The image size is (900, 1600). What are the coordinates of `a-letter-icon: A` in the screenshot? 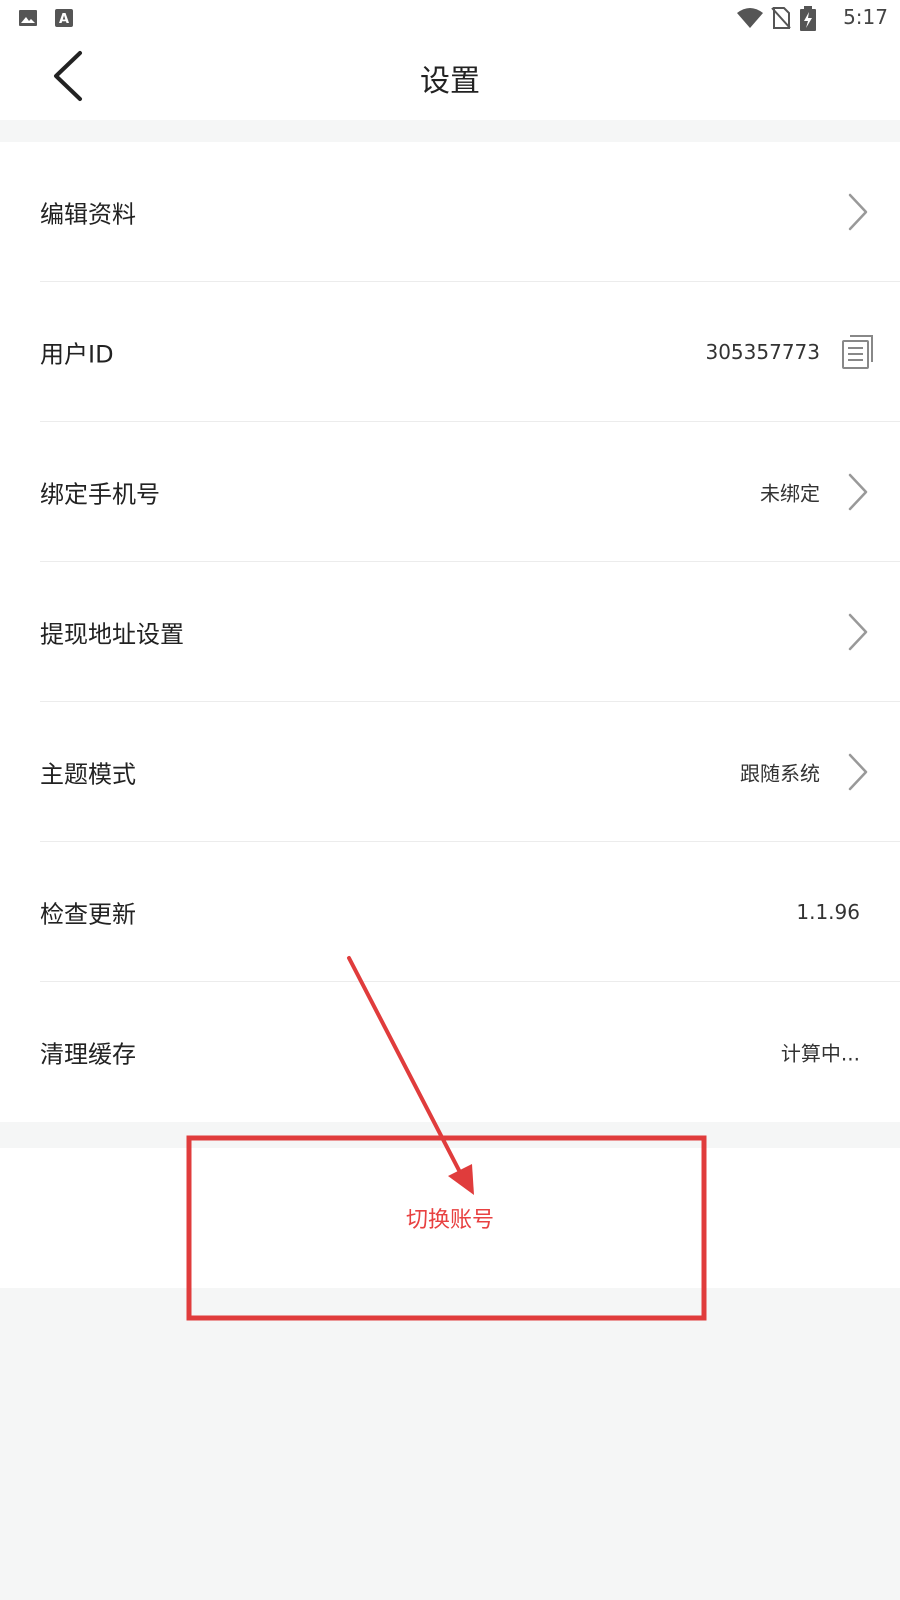 It's located at (64, 18).